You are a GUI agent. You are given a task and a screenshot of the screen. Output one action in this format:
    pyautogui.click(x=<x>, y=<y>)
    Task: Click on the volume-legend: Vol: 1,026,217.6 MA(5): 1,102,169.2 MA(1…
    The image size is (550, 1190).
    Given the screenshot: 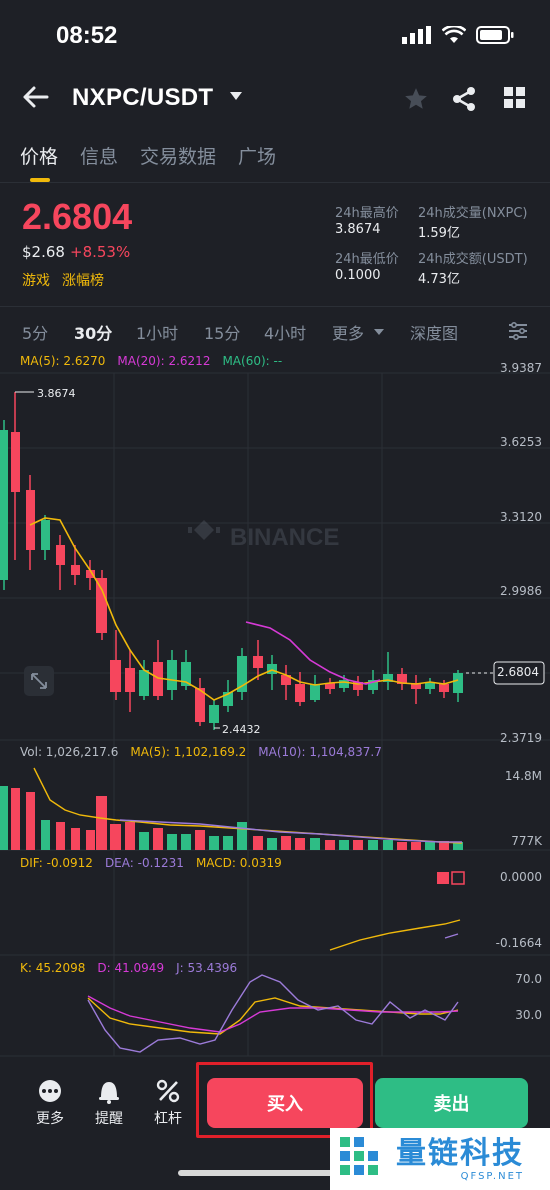 What is the action you would take?
    pyautogui.click(x=201, y=752)
    